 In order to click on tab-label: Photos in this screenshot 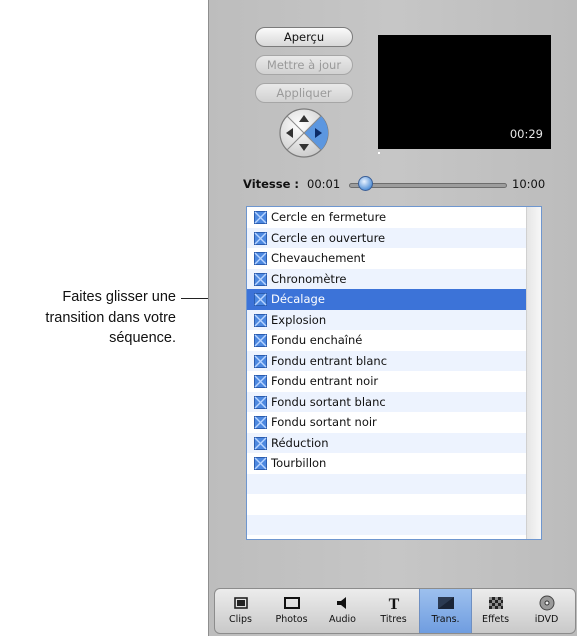, I will do `click(291, 619)`.